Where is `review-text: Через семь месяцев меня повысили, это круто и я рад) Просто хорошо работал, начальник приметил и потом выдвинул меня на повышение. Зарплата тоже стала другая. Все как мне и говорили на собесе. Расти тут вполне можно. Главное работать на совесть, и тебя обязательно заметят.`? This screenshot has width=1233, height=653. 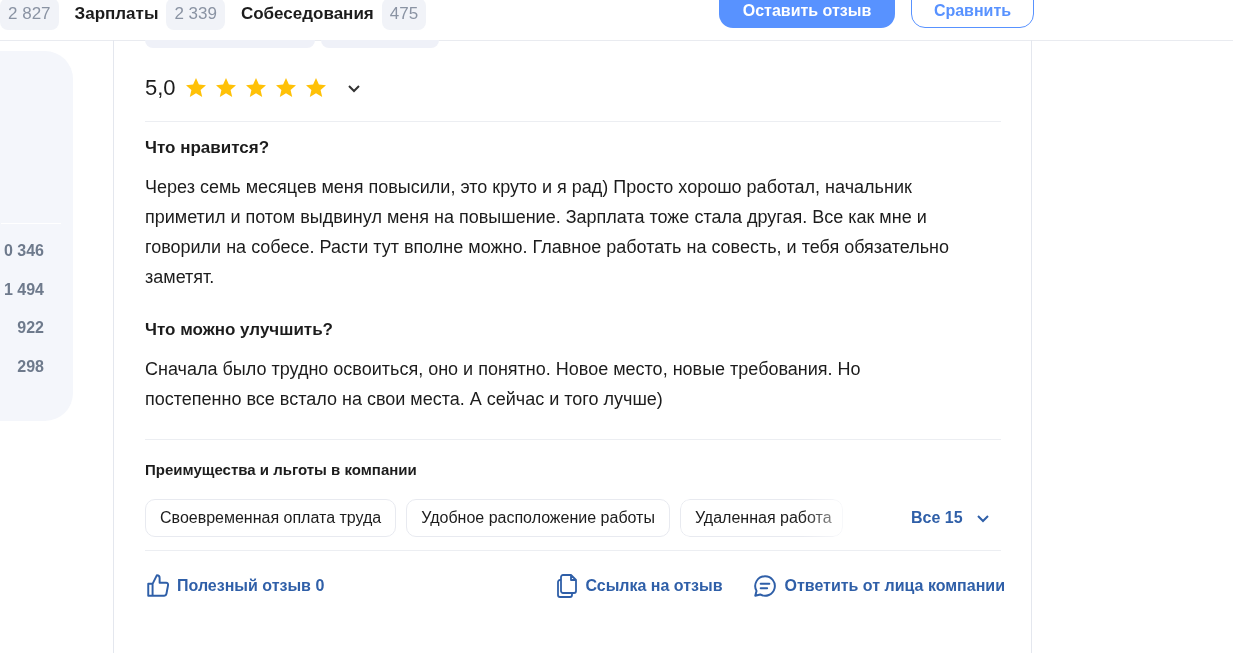
review-text: Через семь месяцев меня повысили, это круто и я рад) Просто хорошо работал, начальник приметил и потом выдвинул меня на повышение. Зарплата тоже стала другая. Все как мне и говорили на собесе. Расти тут вполне можно. Главное работать на совесть, и тебя обязательно заметят. is located at coordinates (547, 232).